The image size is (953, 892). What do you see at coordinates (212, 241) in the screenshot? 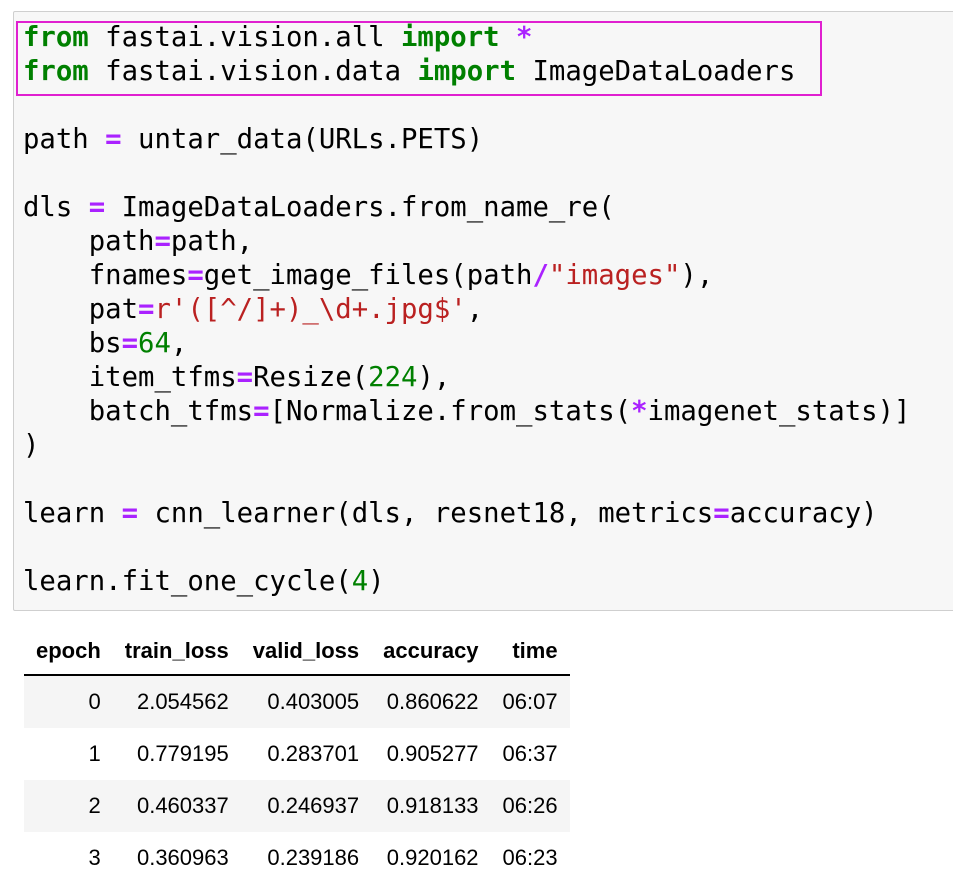
I see `code-token: path,` at bounding box center [212, 241].